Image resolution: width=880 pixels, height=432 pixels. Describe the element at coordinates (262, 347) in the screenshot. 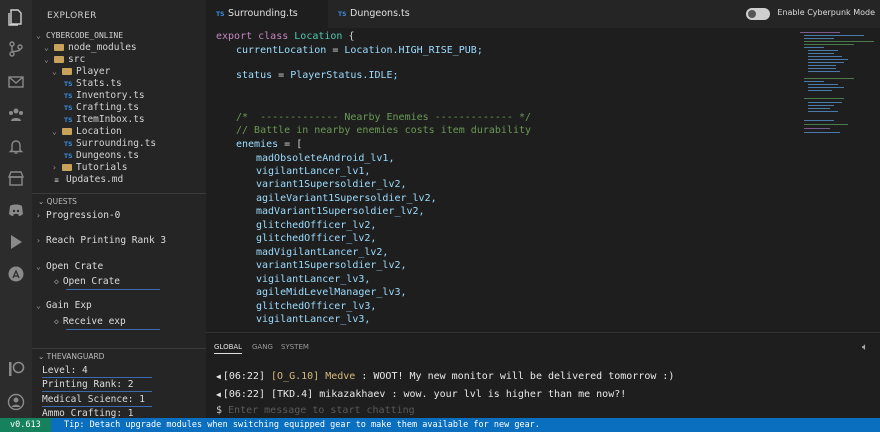

I see `chat-tab-gang: GANG` at that location.